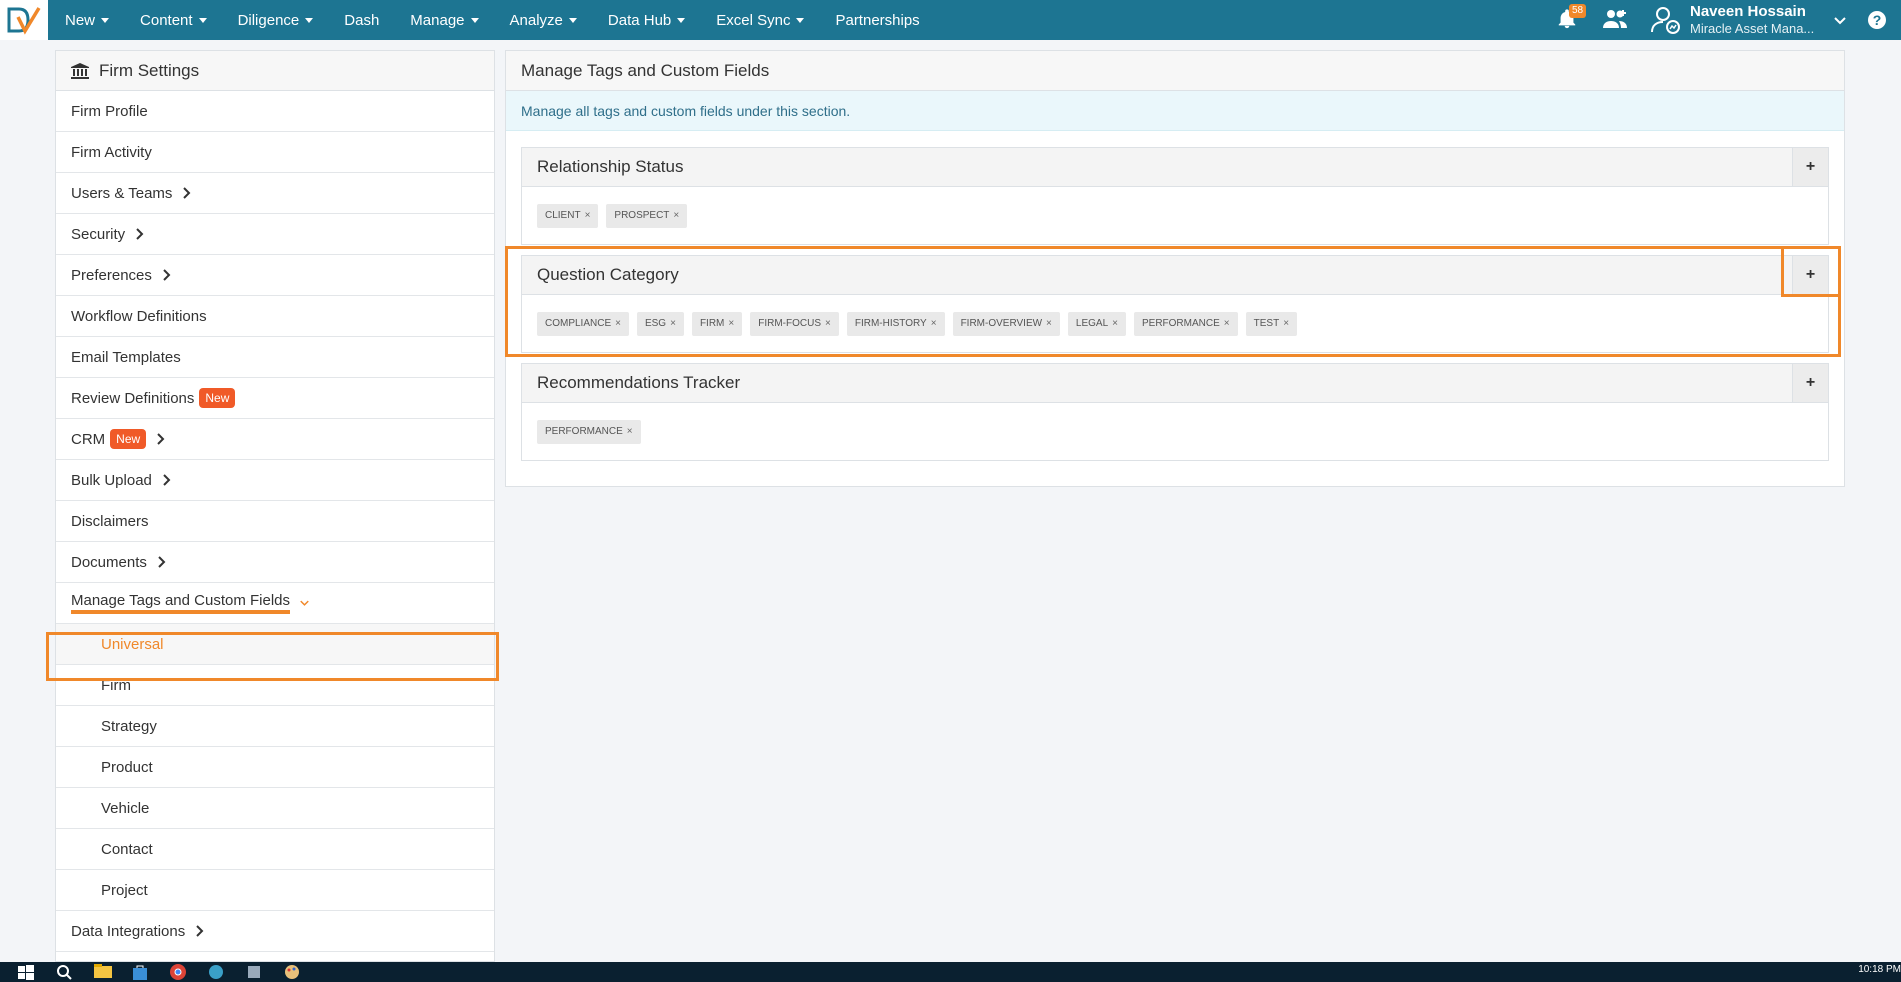 The image size is (1901, 982). Describe the element at coordinates (275, 808) in the screenshot. I see `sidebar-item-vehicle: Vehicle` at that location.